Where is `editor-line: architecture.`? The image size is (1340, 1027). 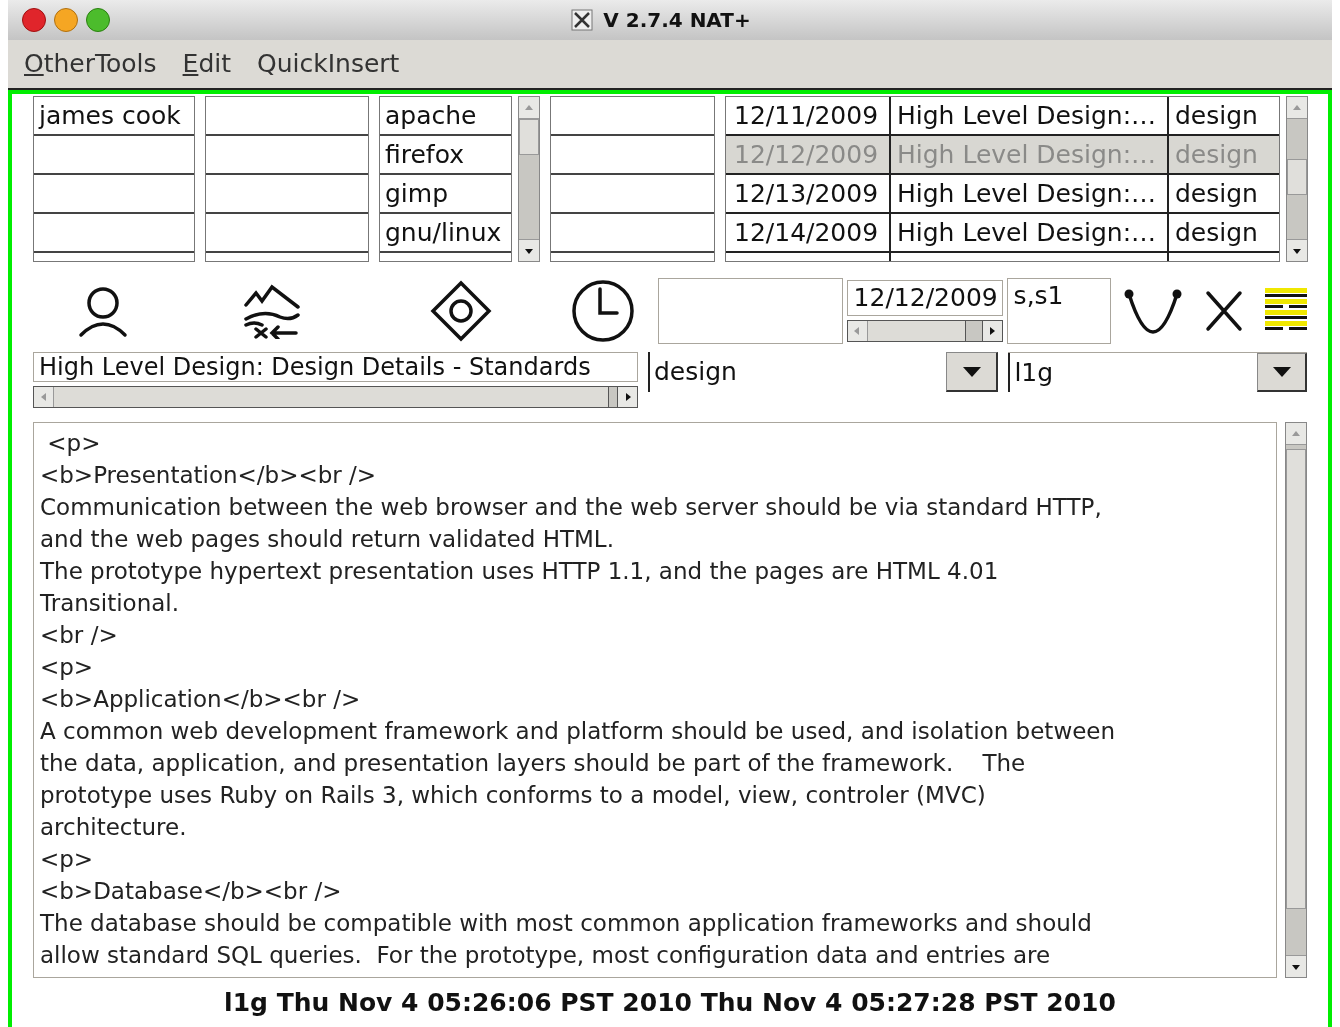
editor-line: architecture. is located at coordinates (114, 827).